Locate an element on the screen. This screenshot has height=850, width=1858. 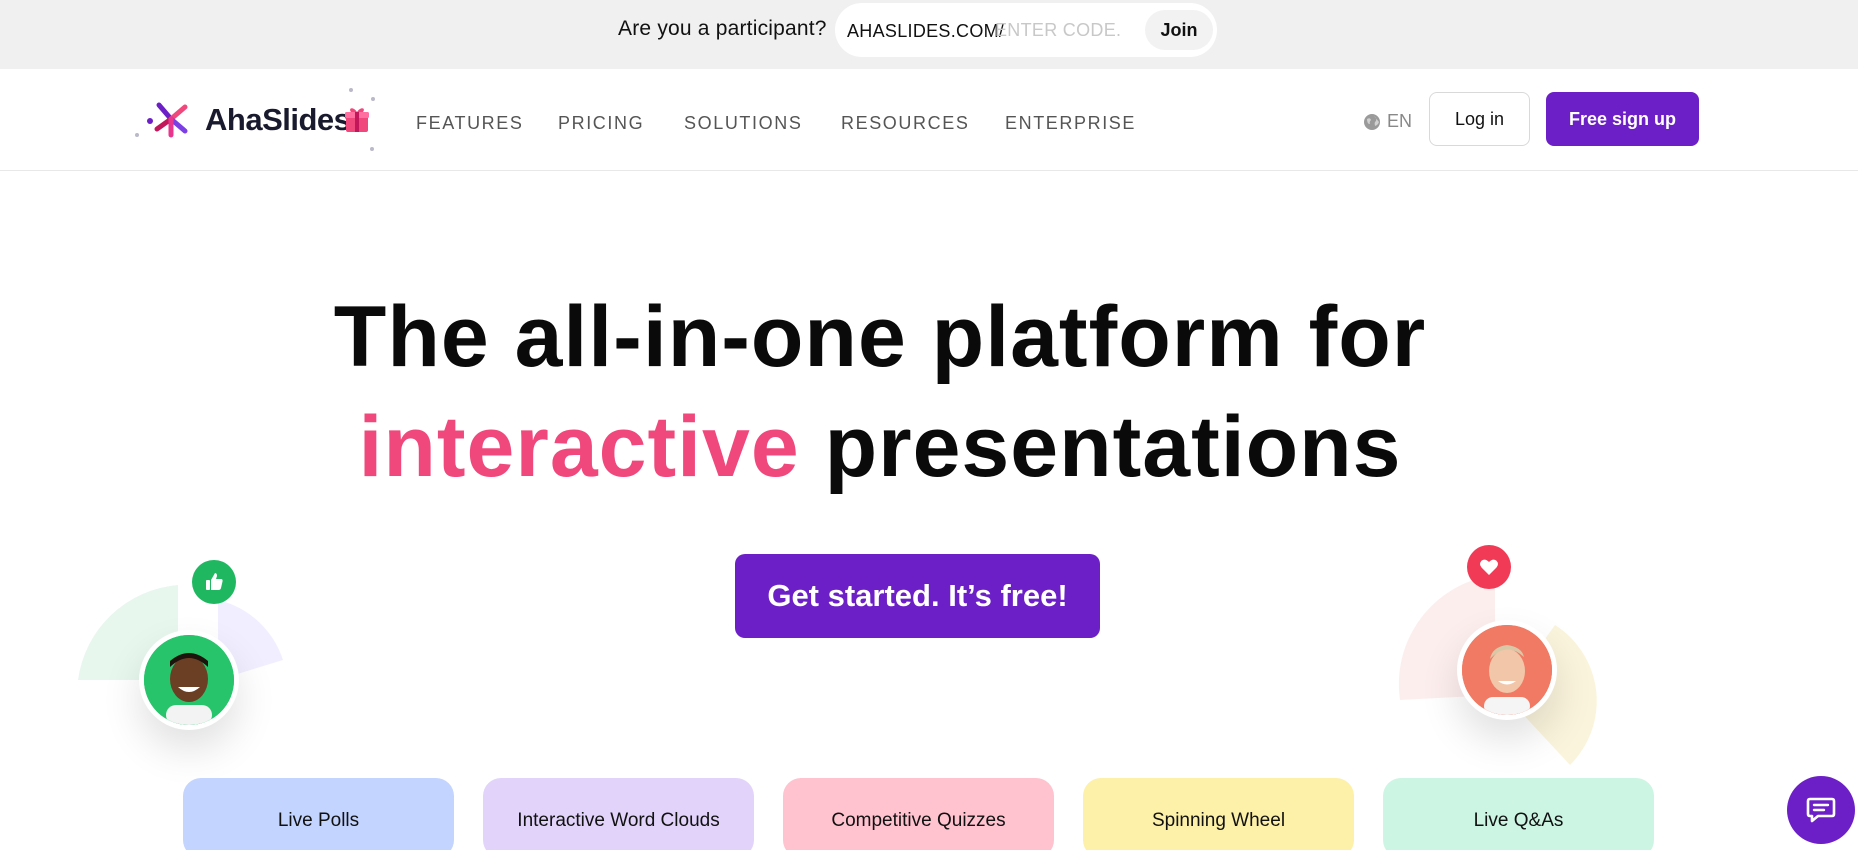
chat-icon is located at coordinates (1821, 810).